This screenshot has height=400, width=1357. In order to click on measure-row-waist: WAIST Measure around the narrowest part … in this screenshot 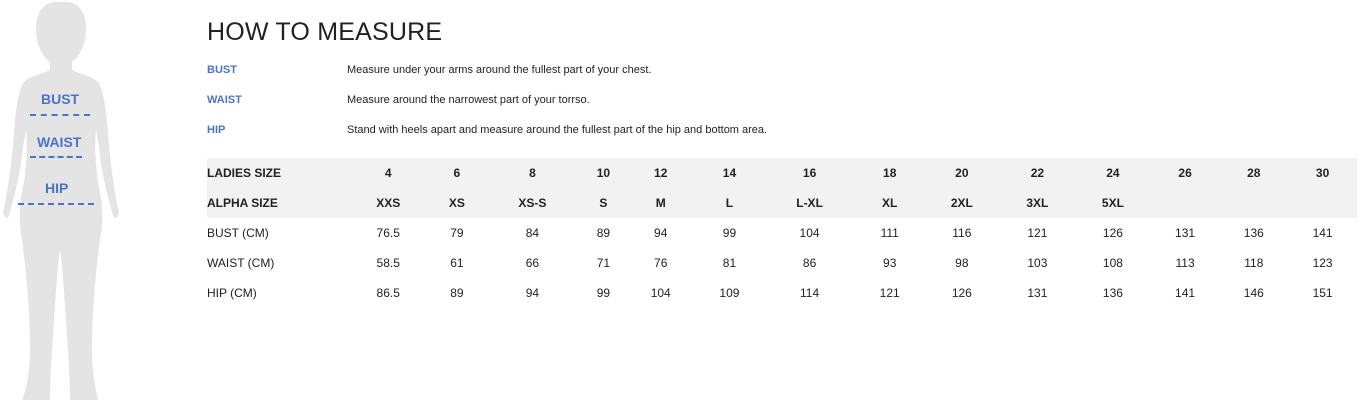, I will do `click(777, 104)`.